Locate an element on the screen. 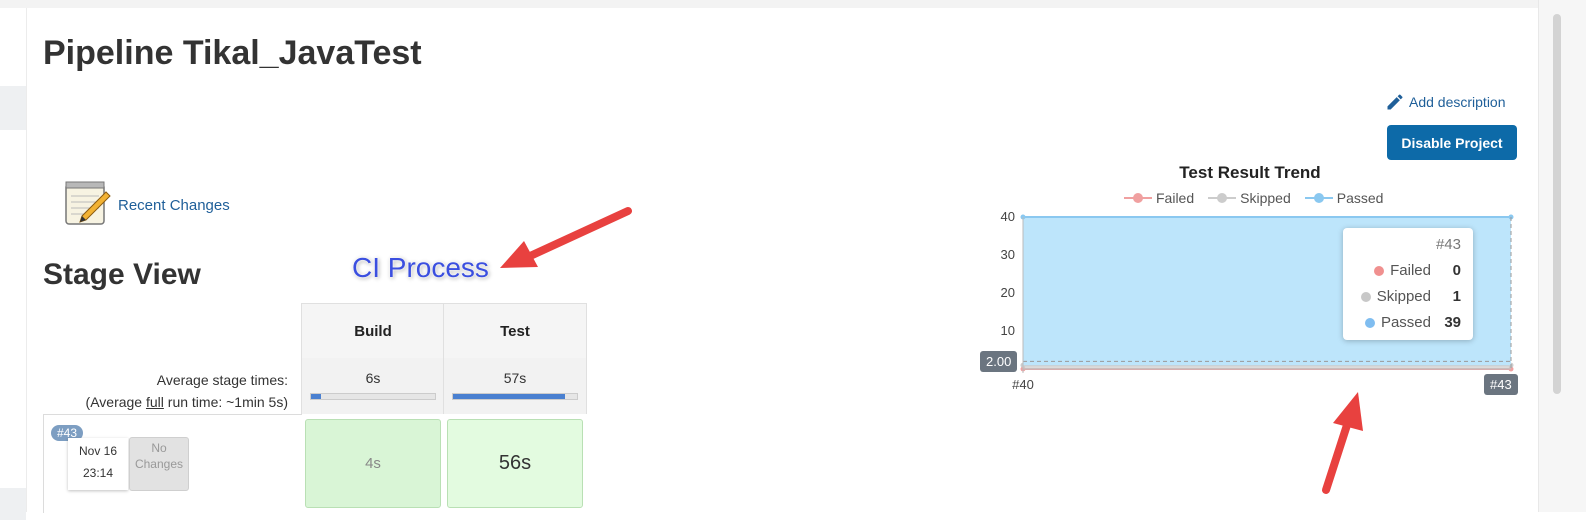 Image resolution: width=1586 pixels, height=520 pixels. run-row-header: #43 Nov 16 23:14 No Changes is located at coordinates (172, 463).